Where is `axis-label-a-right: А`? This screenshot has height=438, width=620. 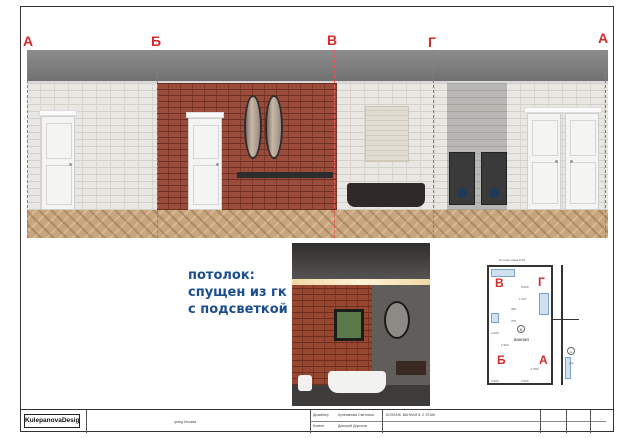 axis-label-a-right: А is located at coordinates (603, 38).